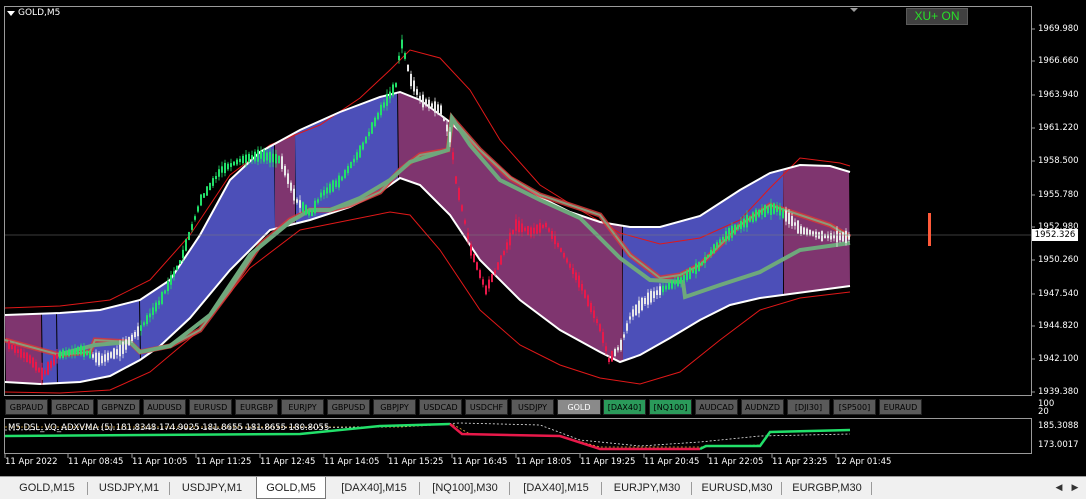  What do you see at coordinates (291, 488) in the screenshot?
I see `tab-goldm5: GOLD,M5` at bounding box center [291, 488].